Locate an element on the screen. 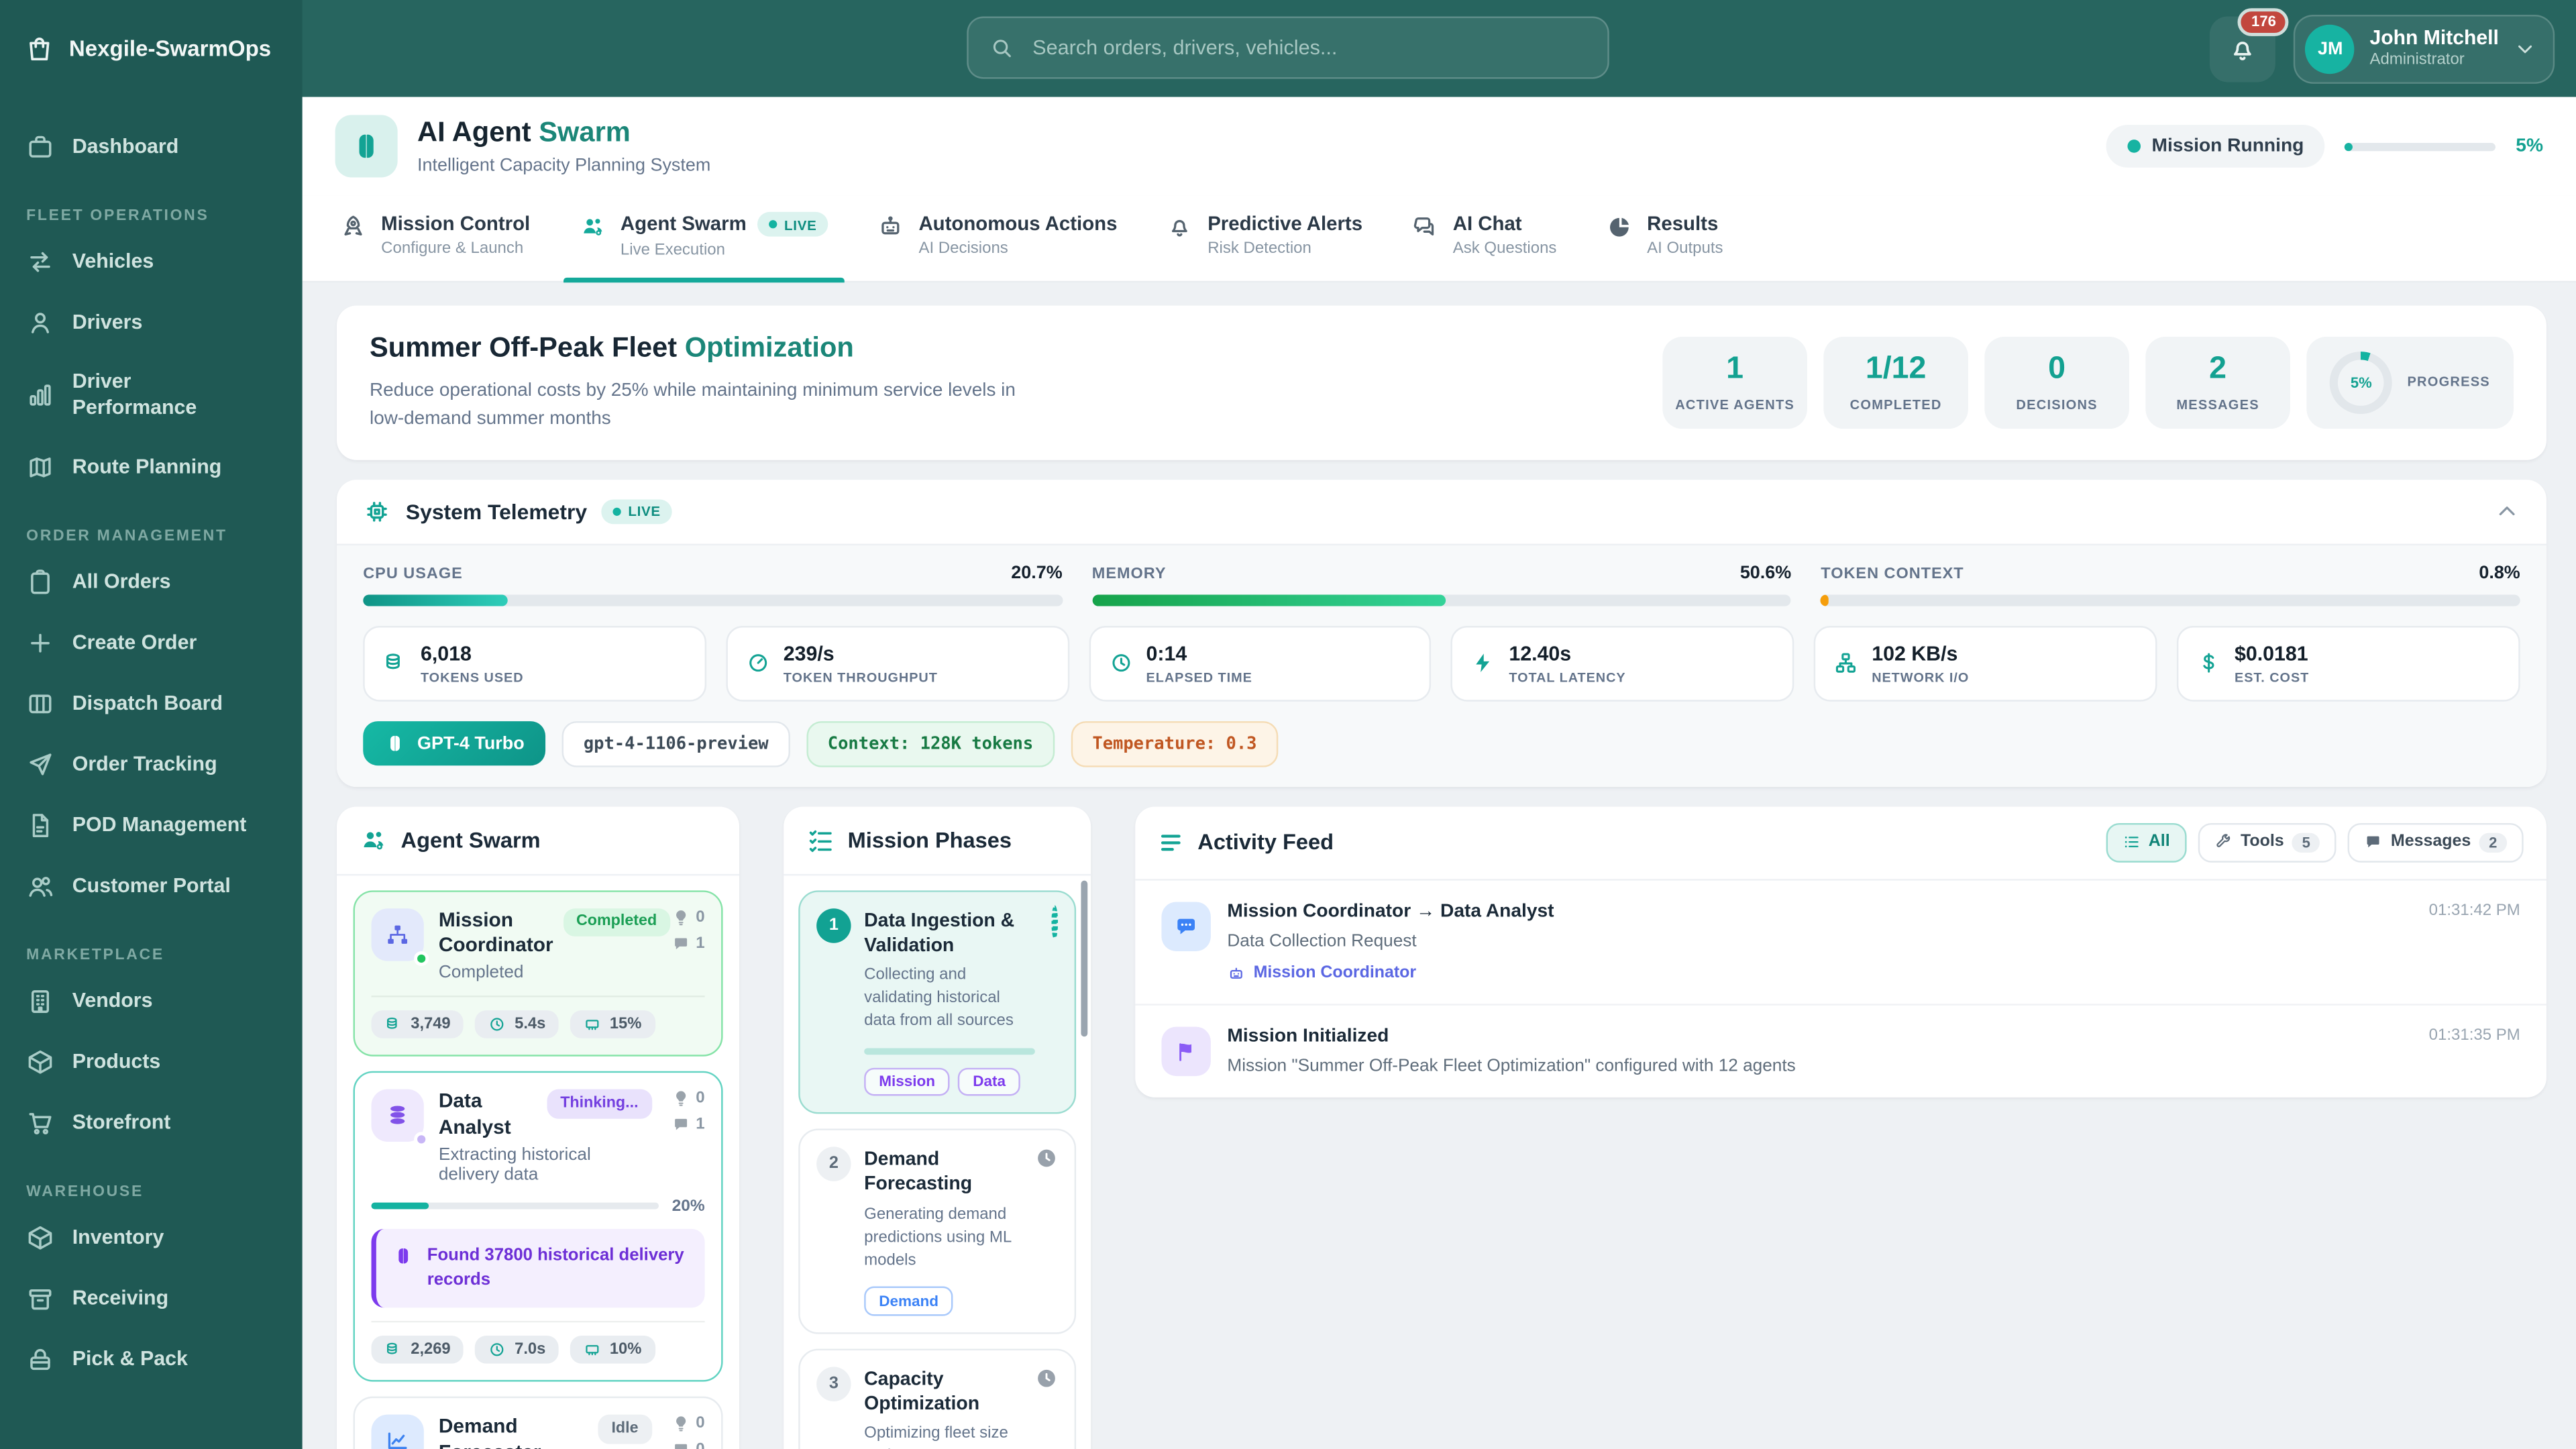  tab-subtitle: Ask Questions is located at coordinates (1504, 249).